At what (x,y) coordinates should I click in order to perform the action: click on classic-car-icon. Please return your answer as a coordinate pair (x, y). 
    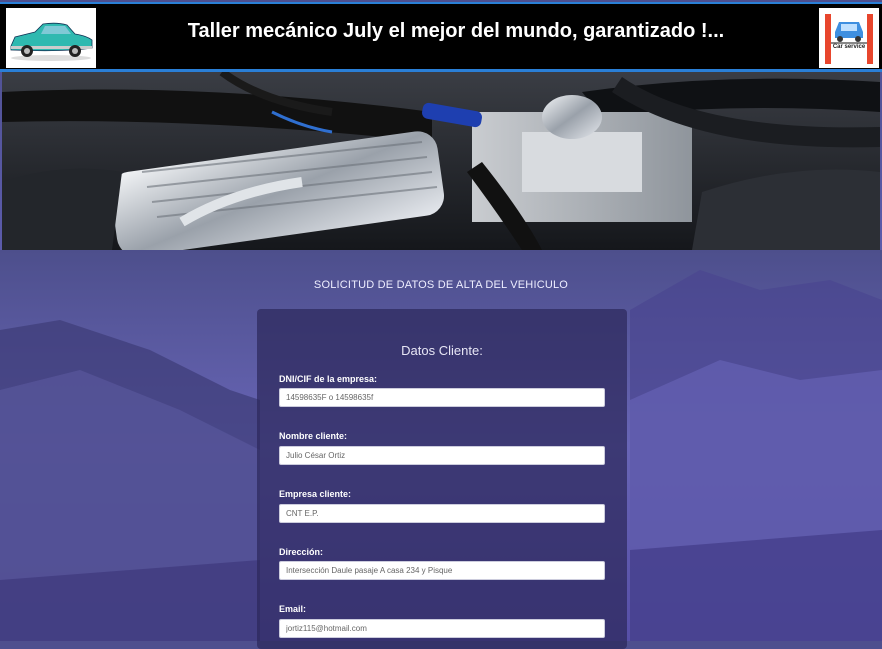
    Looking at the image, I should click on (51, 41).